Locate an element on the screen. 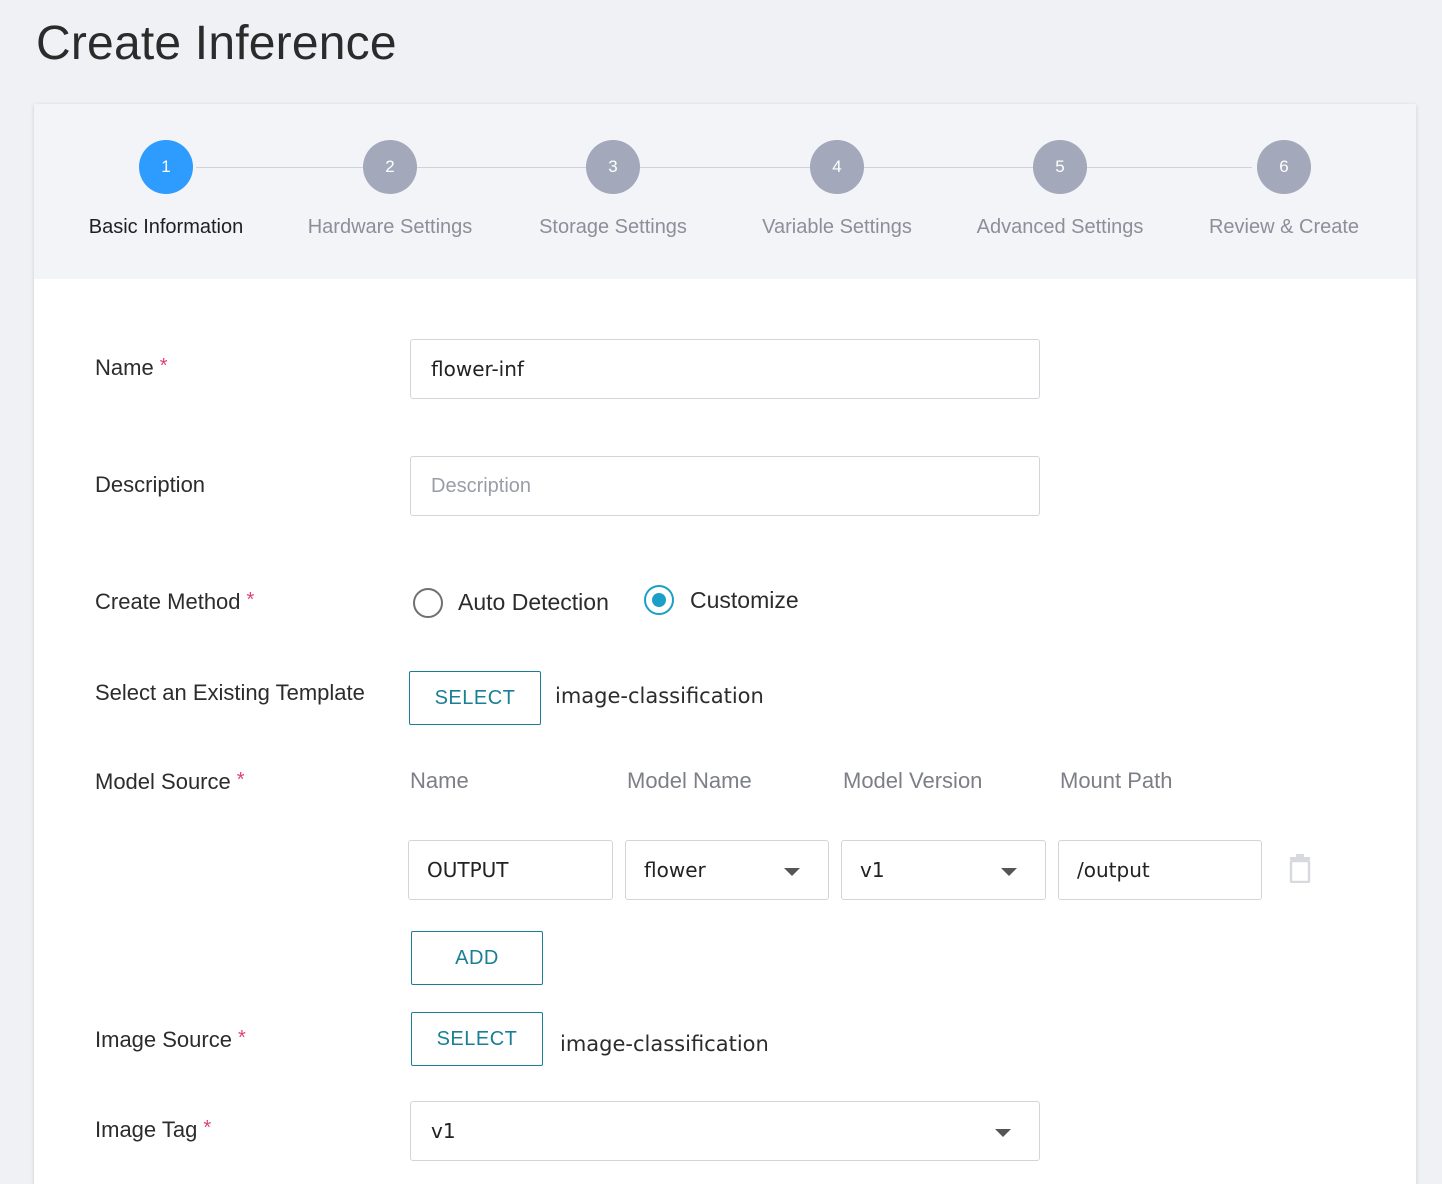 The height and width of the screenshot is (1184, 1442). description-input: Description is located at coordinates (725, 486).